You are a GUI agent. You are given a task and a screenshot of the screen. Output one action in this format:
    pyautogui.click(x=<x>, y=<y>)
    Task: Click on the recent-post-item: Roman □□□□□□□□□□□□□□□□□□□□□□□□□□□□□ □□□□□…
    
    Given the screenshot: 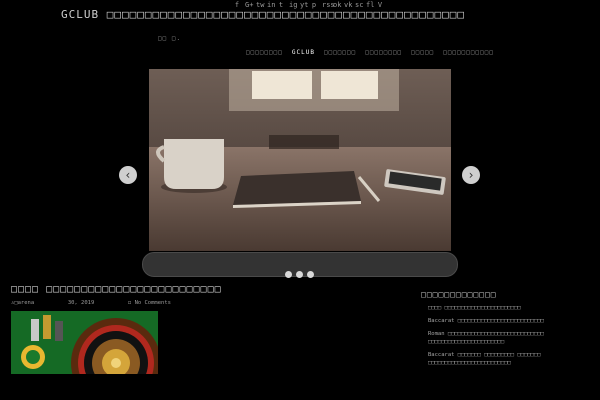 What is the action you would take?
    pyautogui.click(x=509, y=338)
    